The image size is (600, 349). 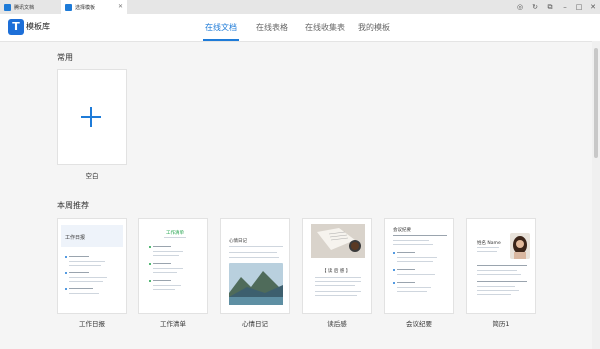 What do you see at coordinates (402, 230) in the screenshot?
I see `card-heading: 会议纪要` at bounding box center [402, 230].